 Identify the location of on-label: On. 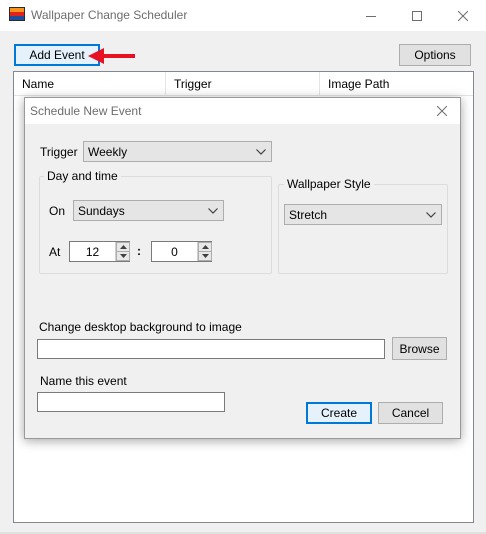
(57, 211).